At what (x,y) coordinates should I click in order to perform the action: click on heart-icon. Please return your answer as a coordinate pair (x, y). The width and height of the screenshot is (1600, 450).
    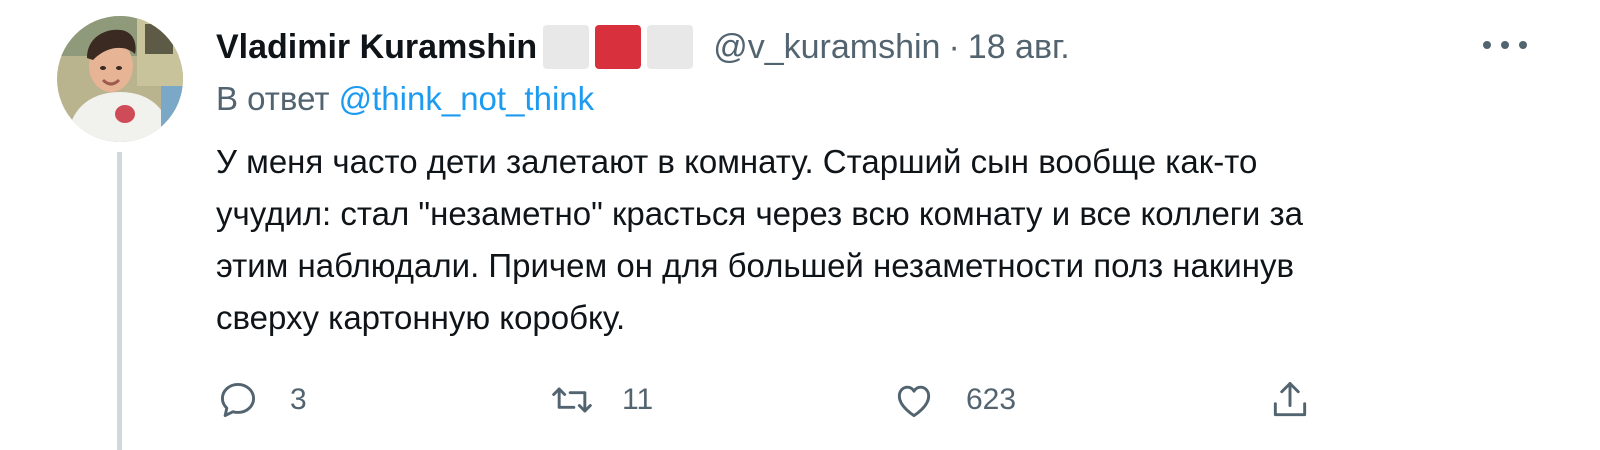
    Looking at the image, I should click on (914, 401).